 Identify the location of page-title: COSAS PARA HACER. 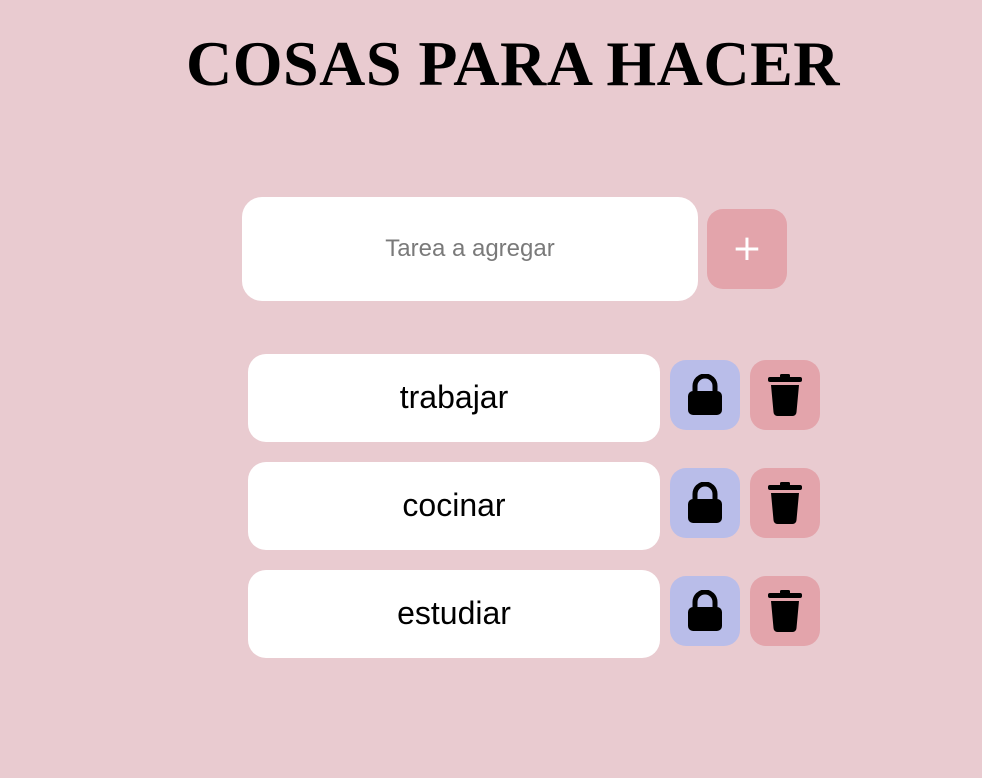
(513, 63).